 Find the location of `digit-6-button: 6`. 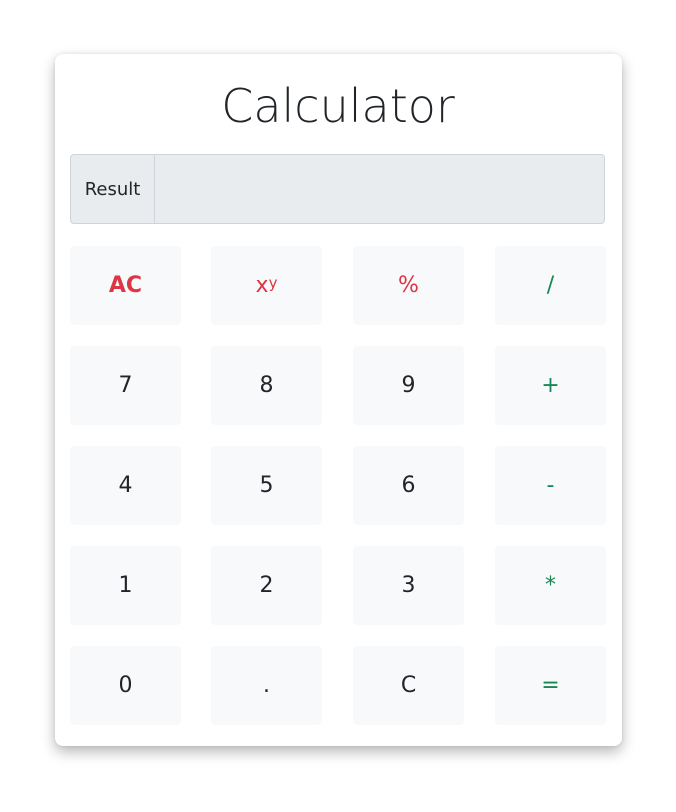

digit-6-button: 6 is located at coordinates (408, 485).